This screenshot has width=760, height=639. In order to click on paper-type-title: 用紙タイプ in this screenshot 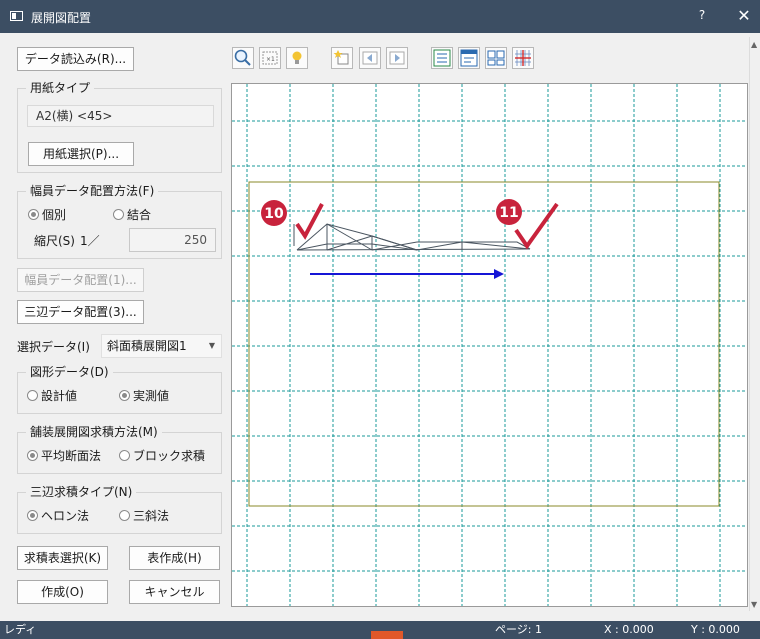, I will do `click(60, 88)`.